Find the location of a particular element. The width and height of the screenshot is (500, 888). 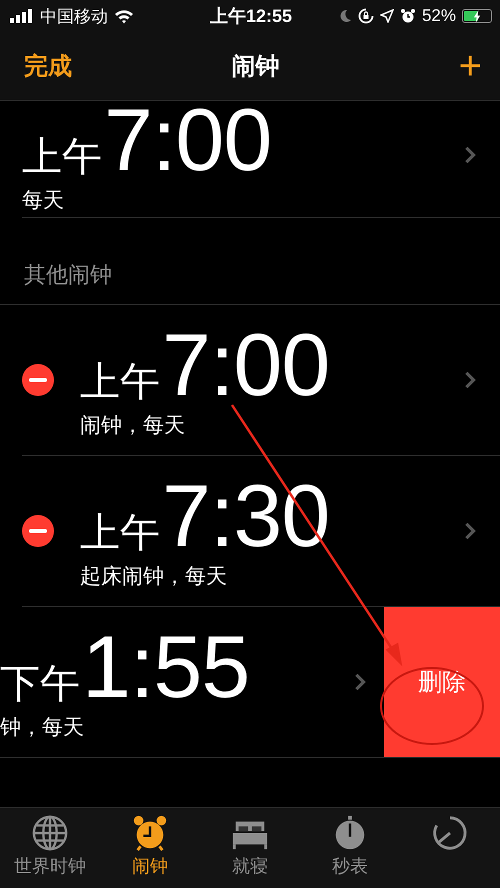

delete-button: 删除 is located at coordinates (442, 682).